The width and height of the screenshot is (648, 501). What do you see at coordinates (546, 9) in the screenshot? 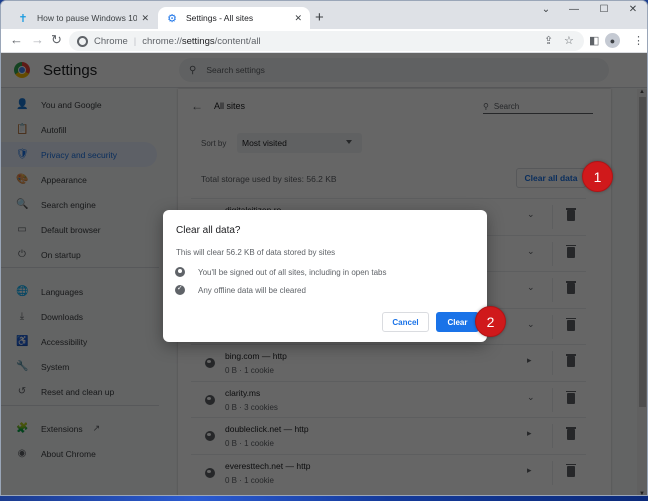
I see `tab-search-button: ⌄` at bounding box center [546, 9].